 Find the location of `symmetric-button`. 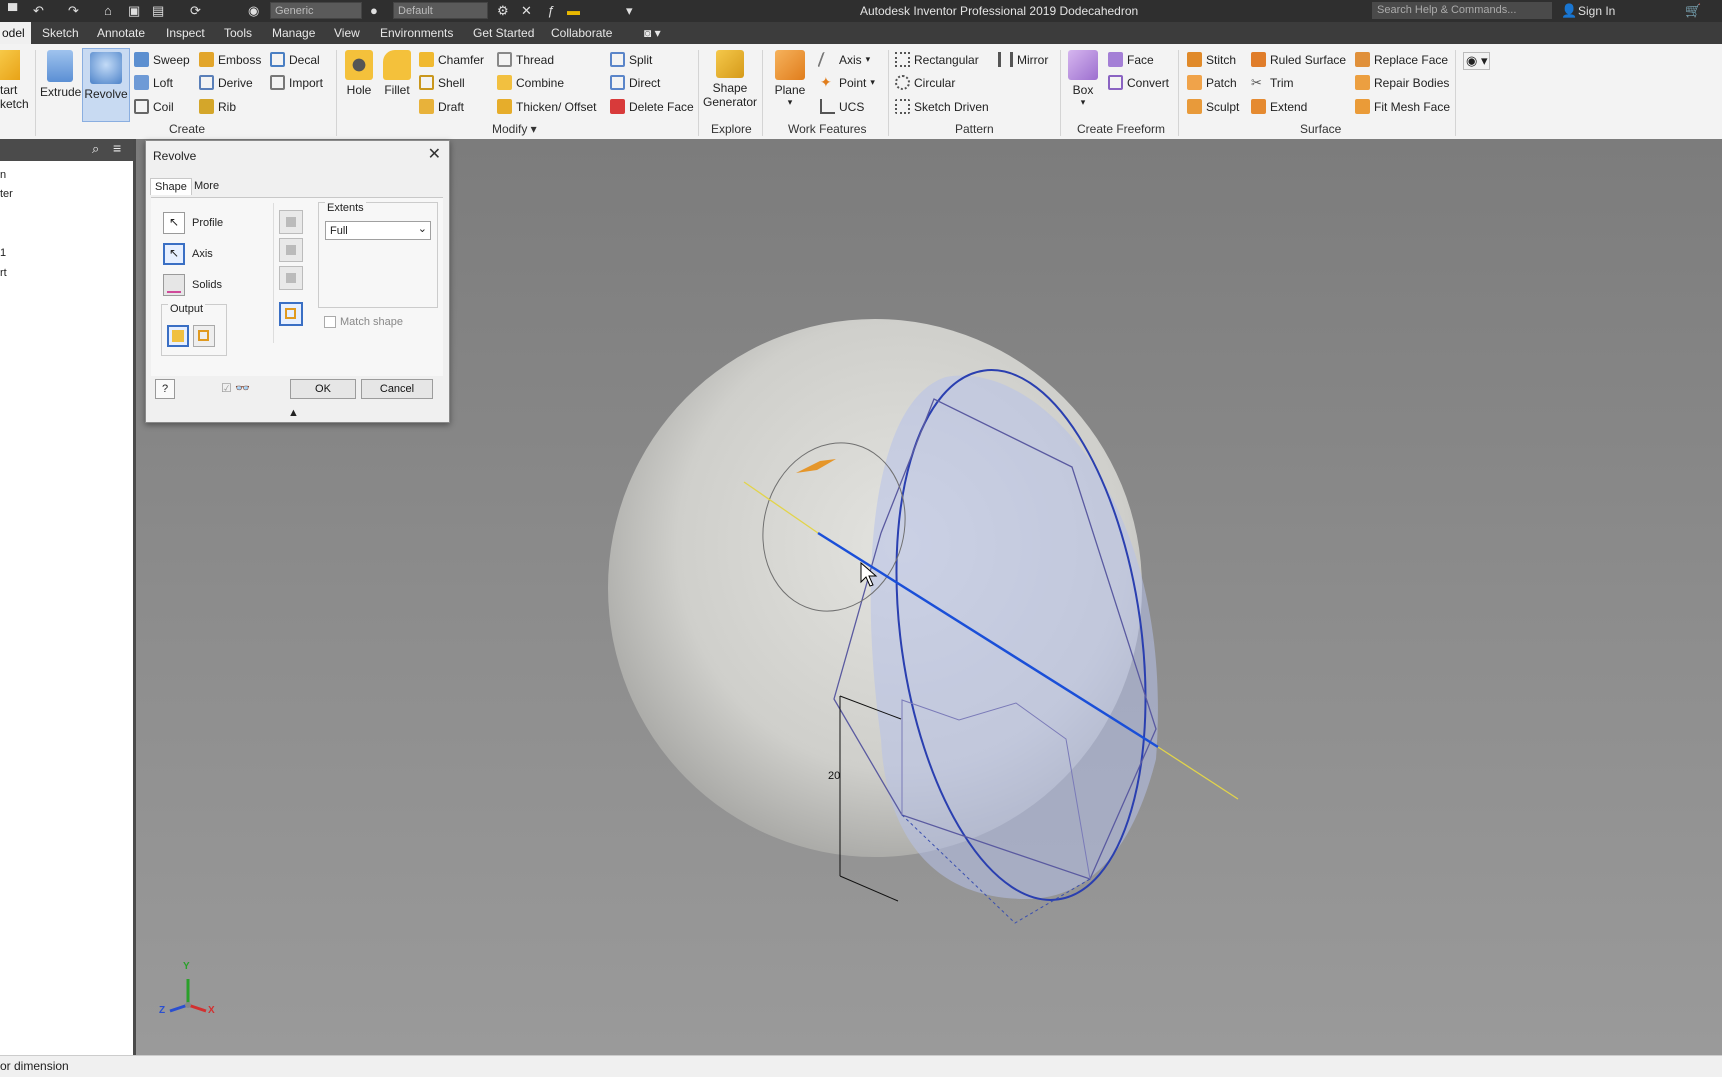

symmetric-button is located at coordinates (291, 278).